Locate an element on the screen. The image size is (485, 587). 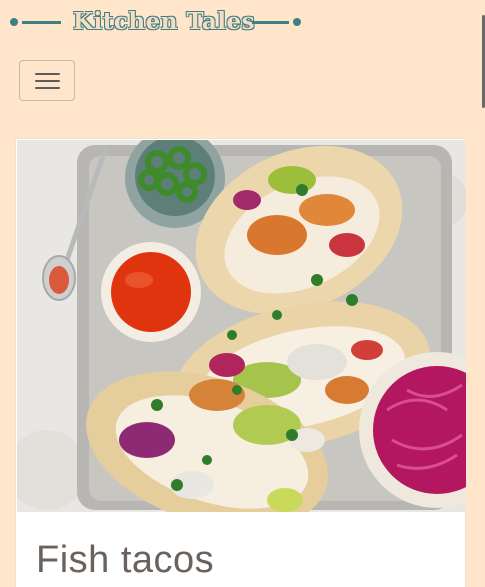
site-title: Kitchen Tales is located at coordinates (164, 21).